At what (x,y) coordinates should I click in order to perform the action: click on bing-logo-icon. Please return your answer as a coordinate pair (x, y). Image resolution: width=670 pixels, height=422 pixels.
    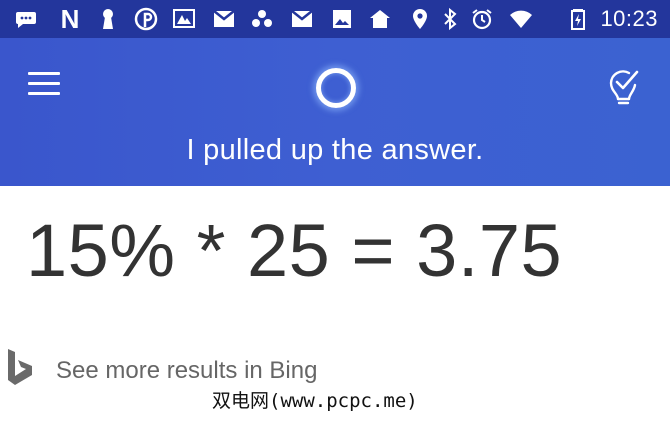
    Looking at the image, I should click on (20, 367).